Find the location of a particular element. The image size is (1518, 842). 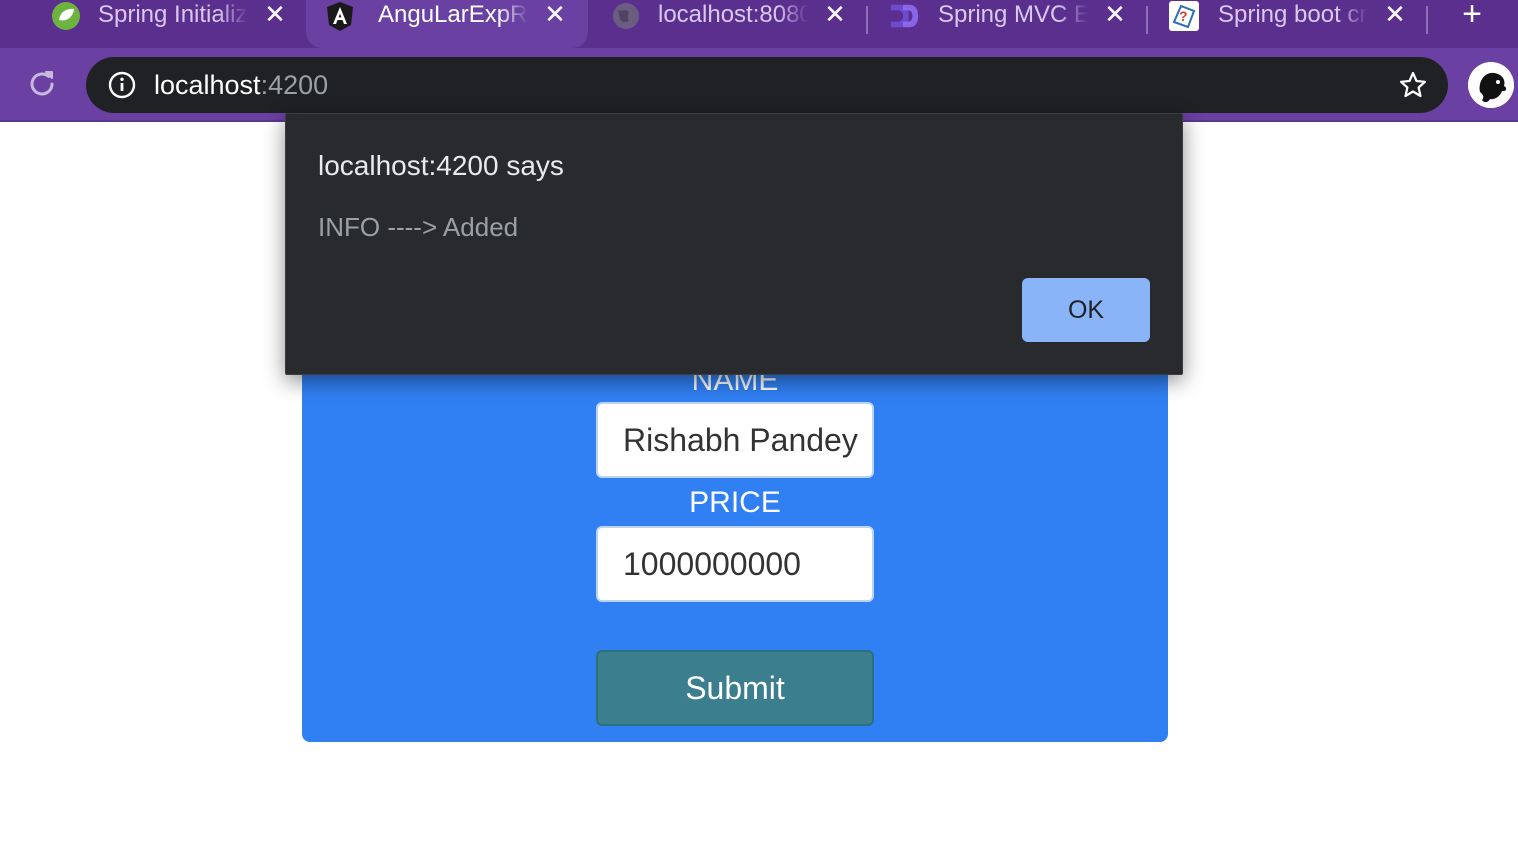

browser-toolbar: localhost:4200 is located at coordinates (759, 85).